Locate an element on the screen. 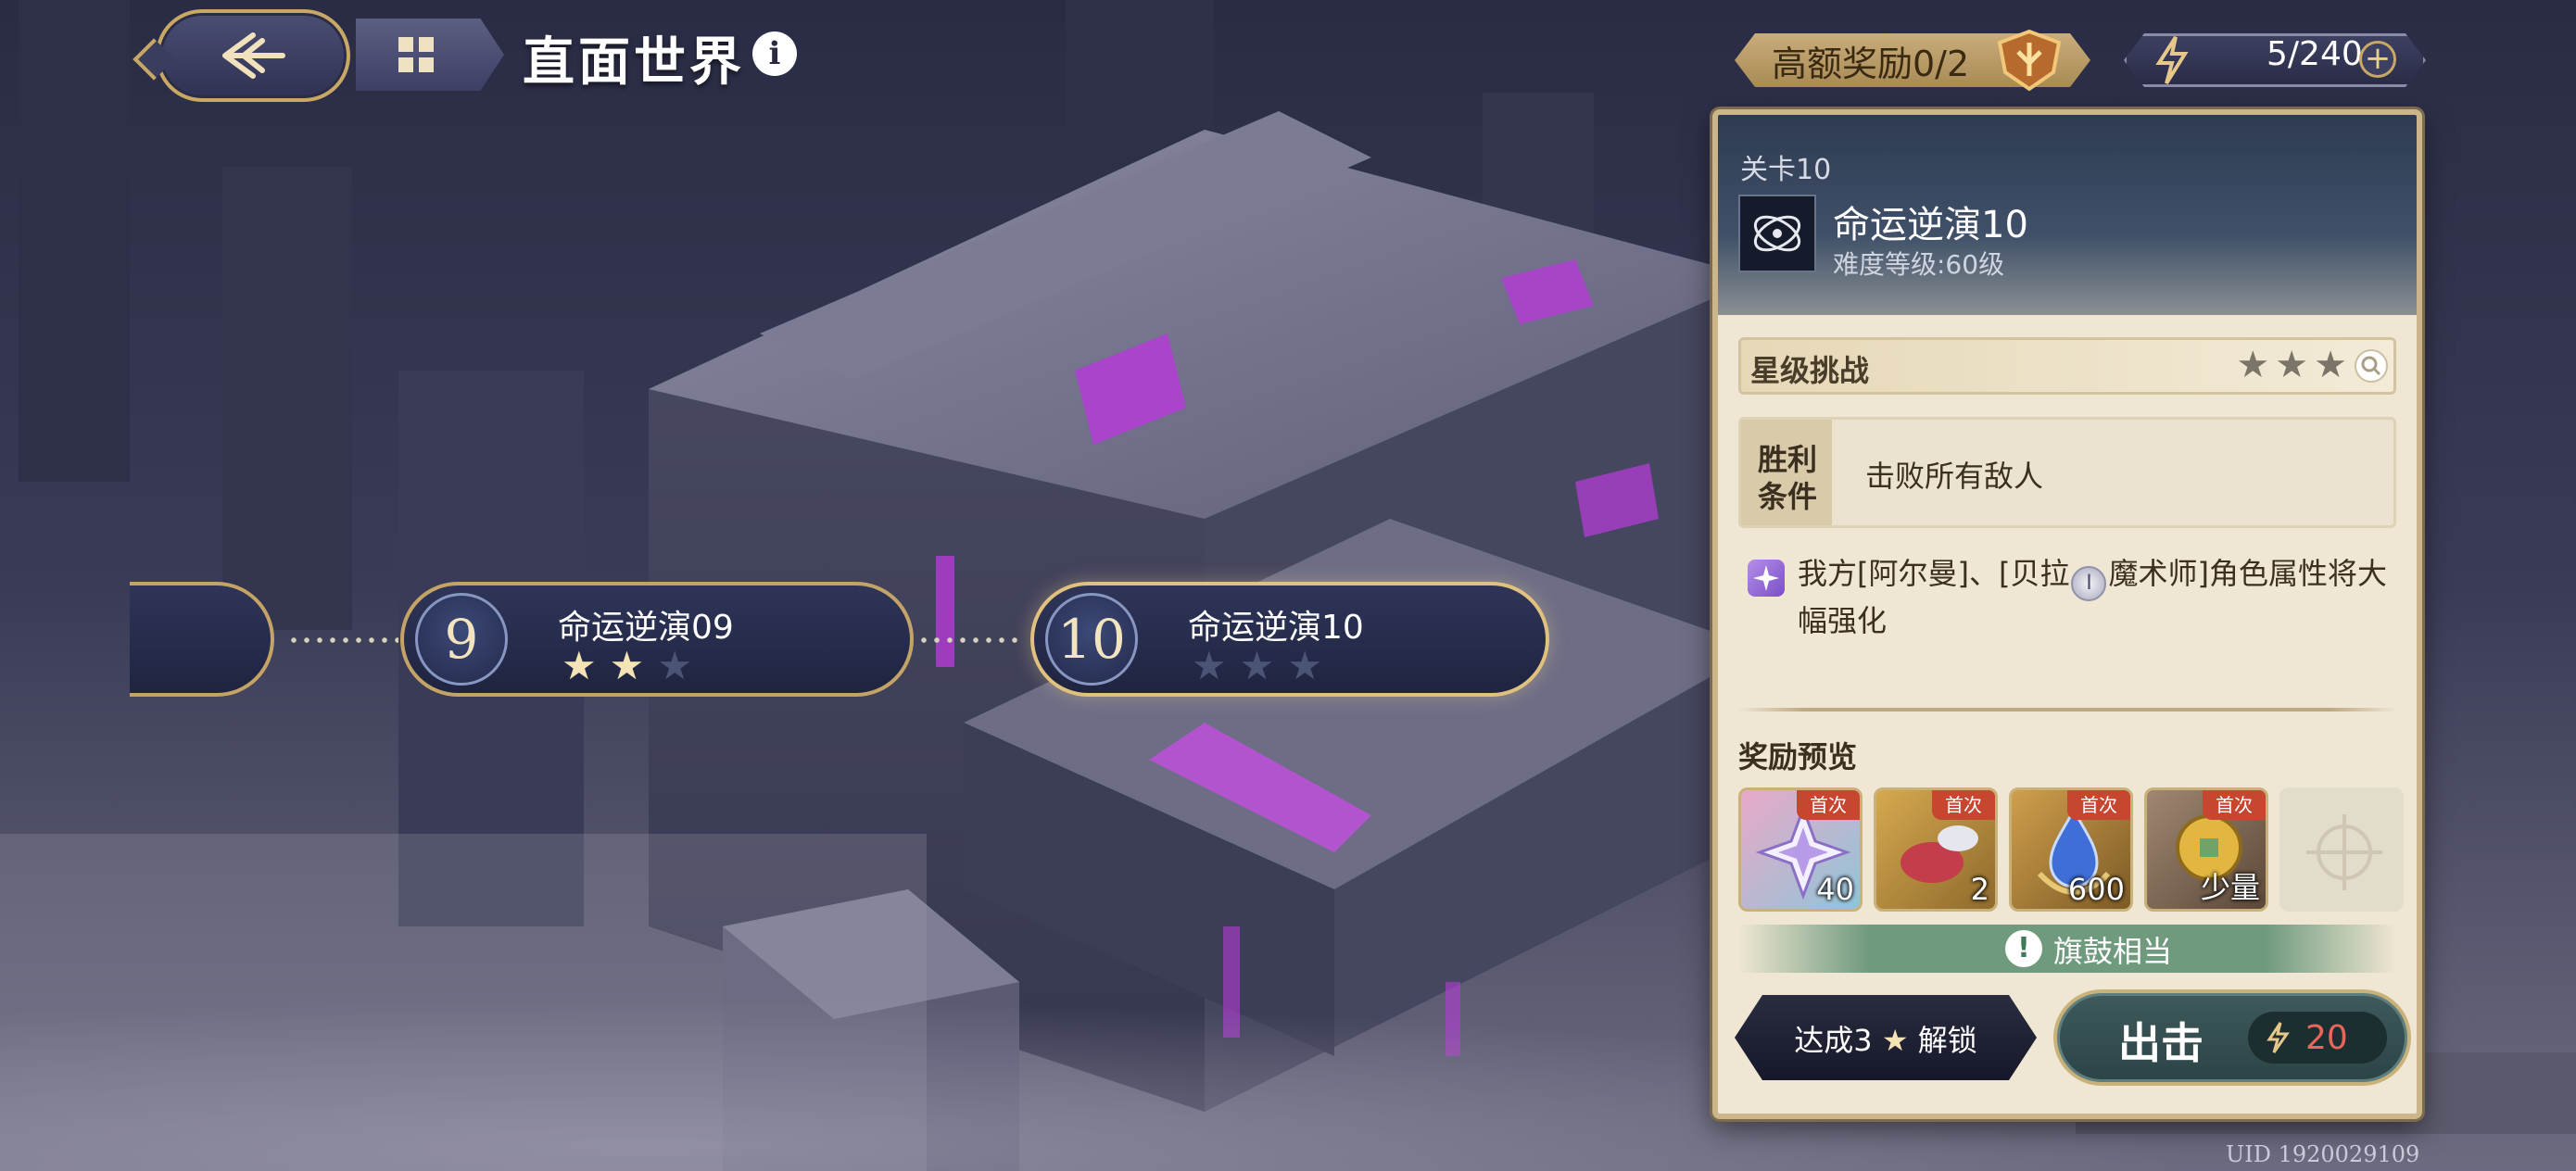  reward-item-empty is located at coordinates (2341, 850).